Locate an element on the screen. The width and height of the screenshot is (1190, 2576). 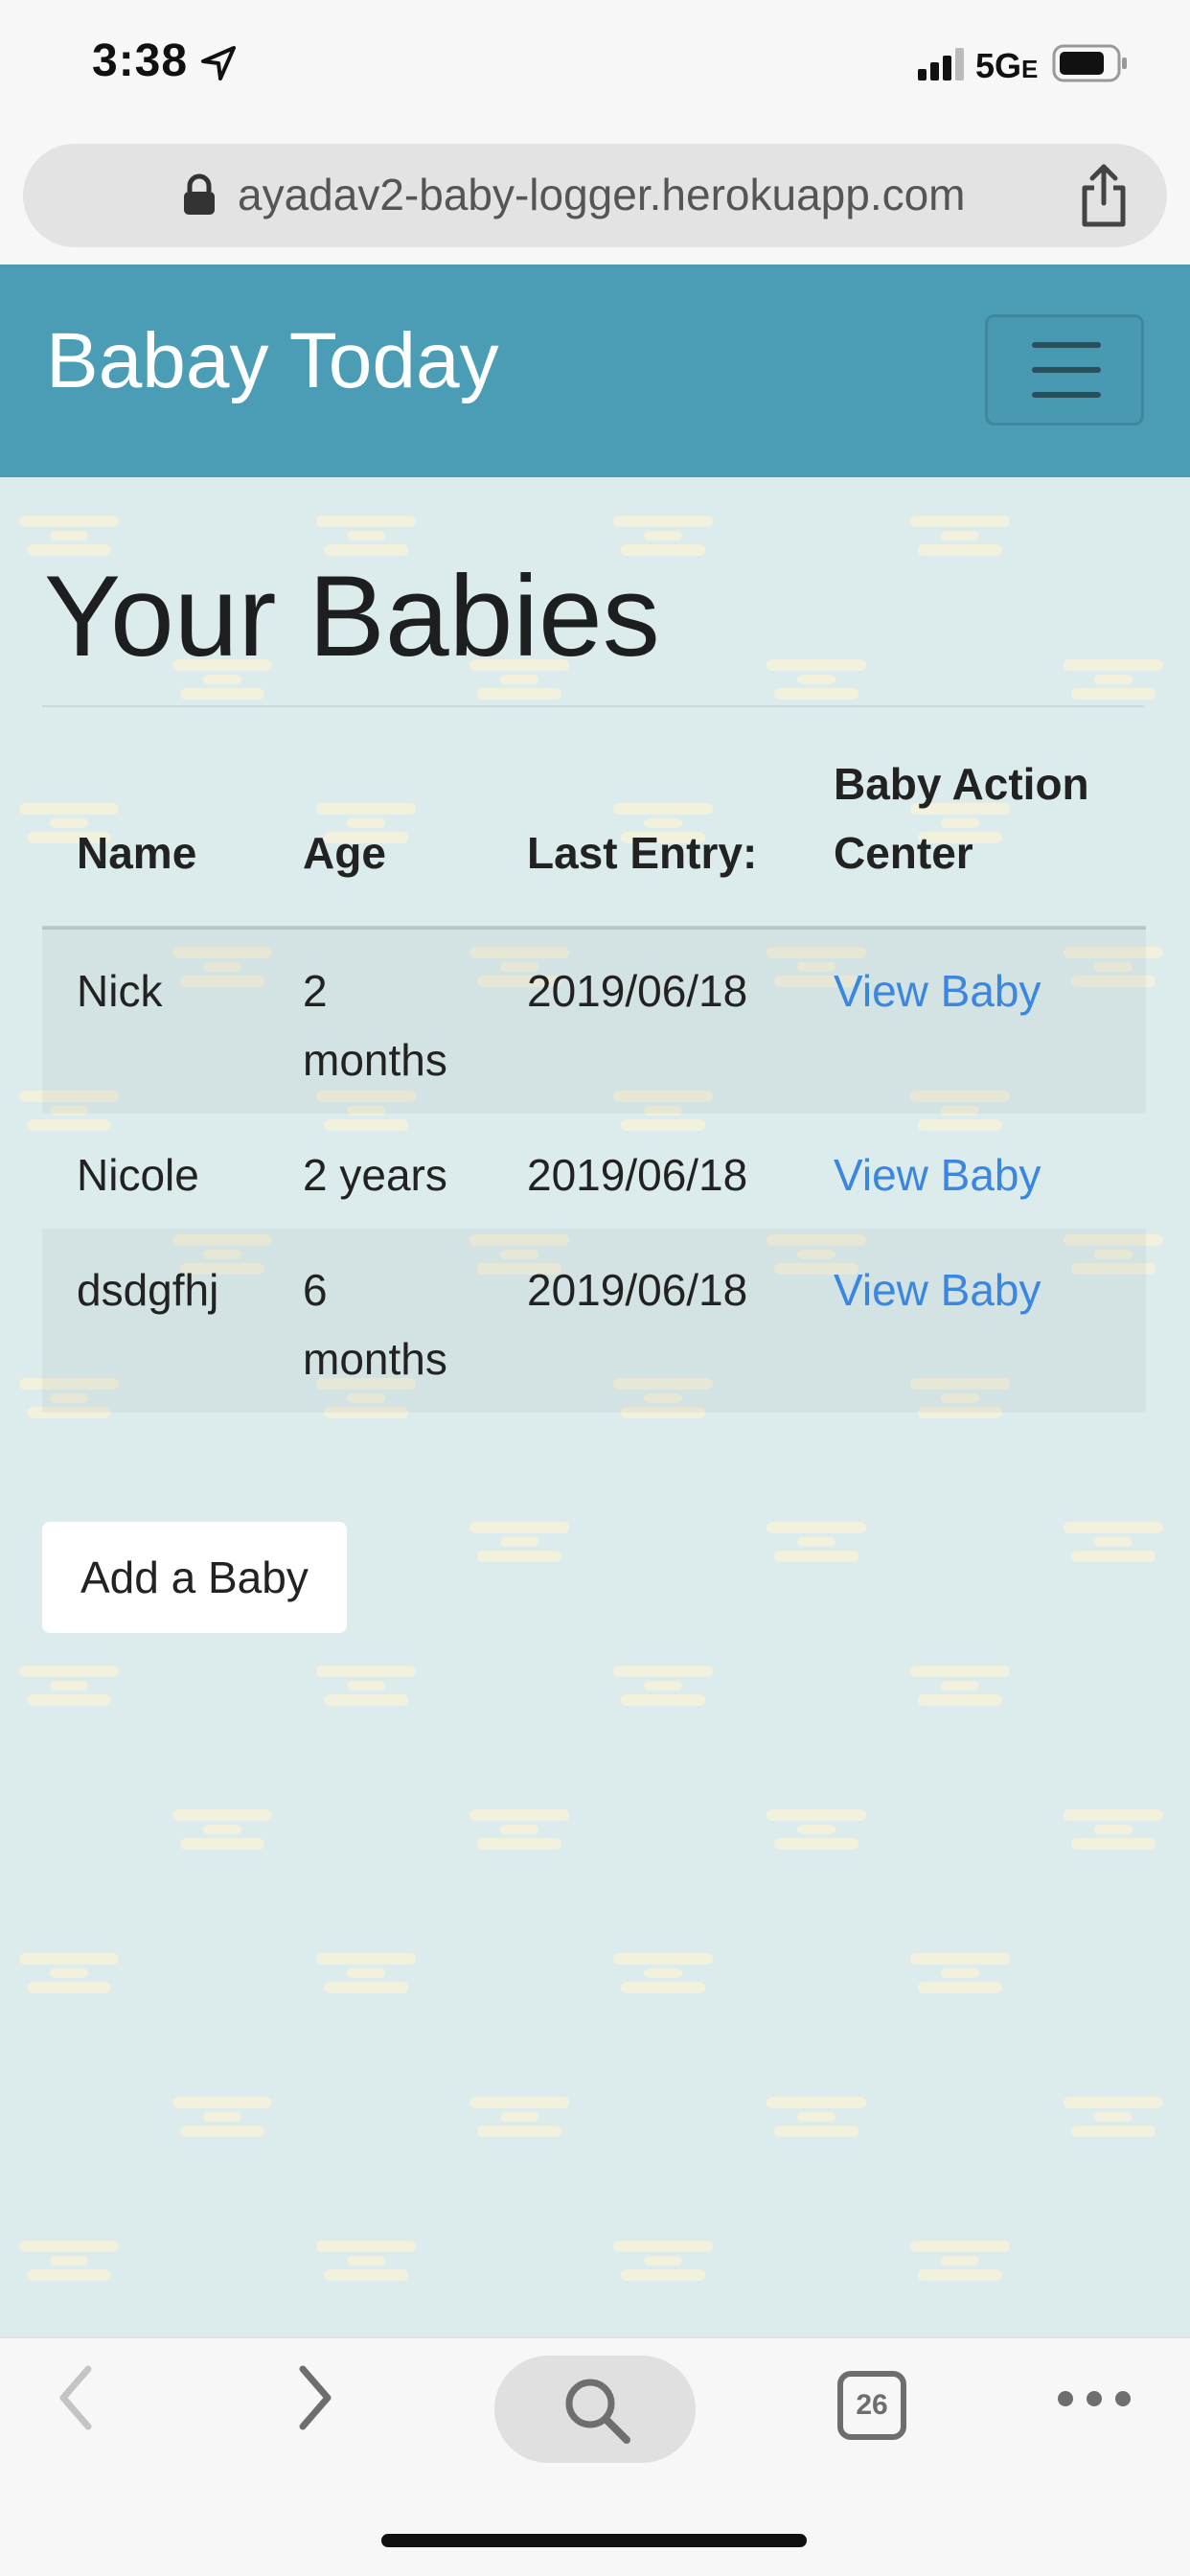
brand-link: Babay Today is located at coordinates (272, 361).